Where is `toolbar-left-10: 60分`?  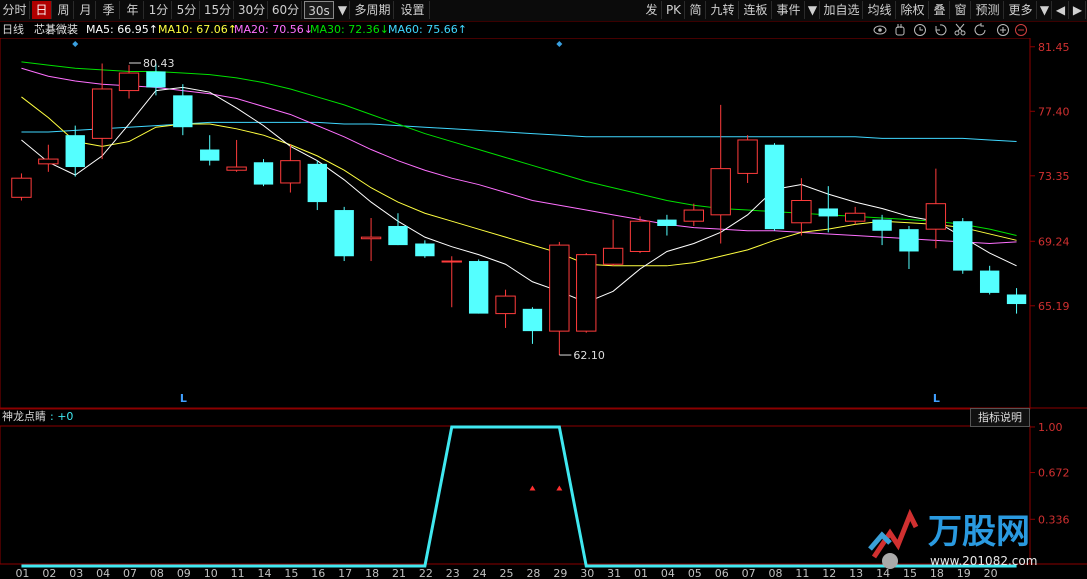 toolbar-left-10: 60分 is located at coordinates (286, 10).